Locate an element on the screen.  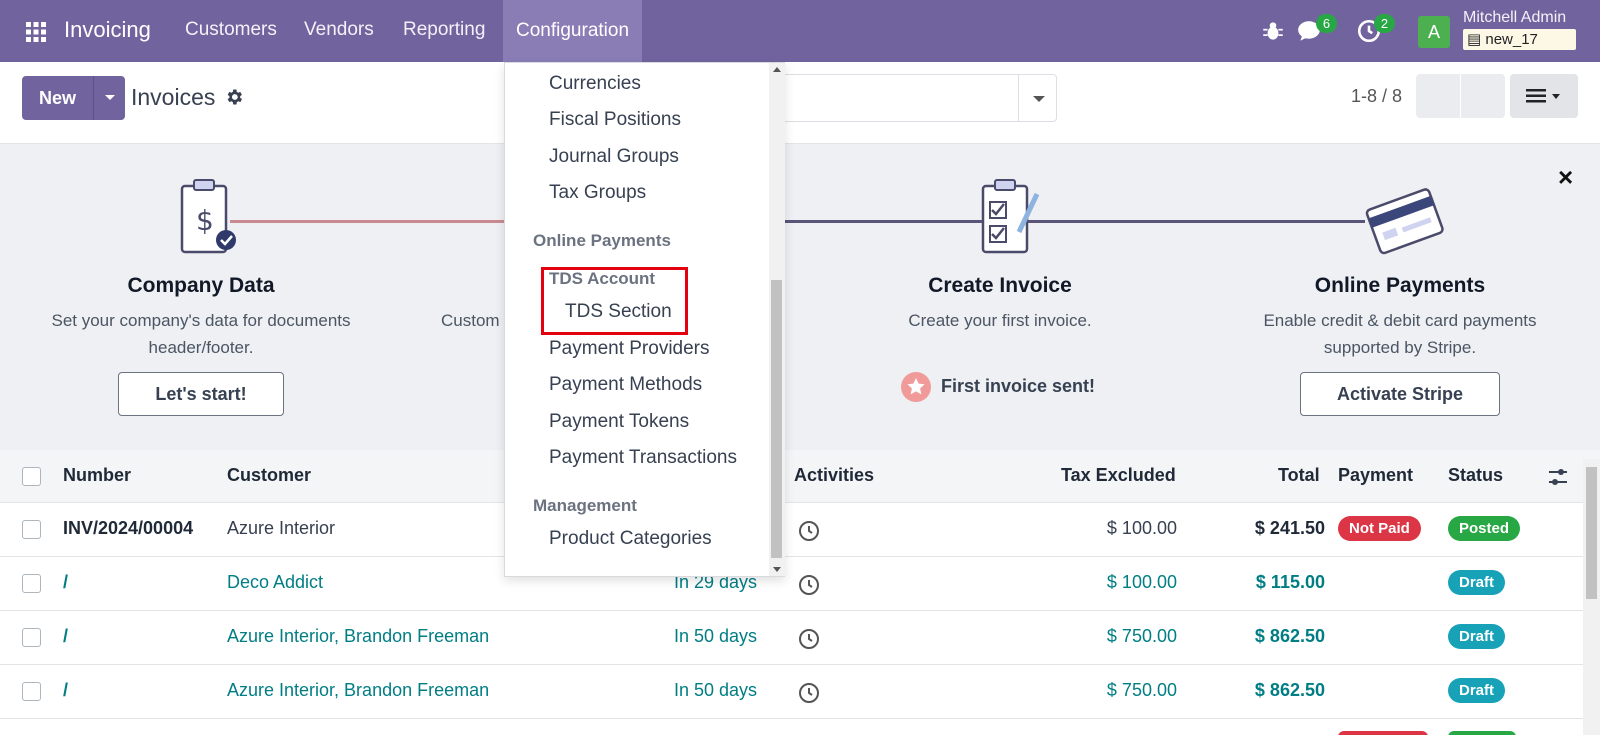
avatar: A is located at coordinates (1434, 32).